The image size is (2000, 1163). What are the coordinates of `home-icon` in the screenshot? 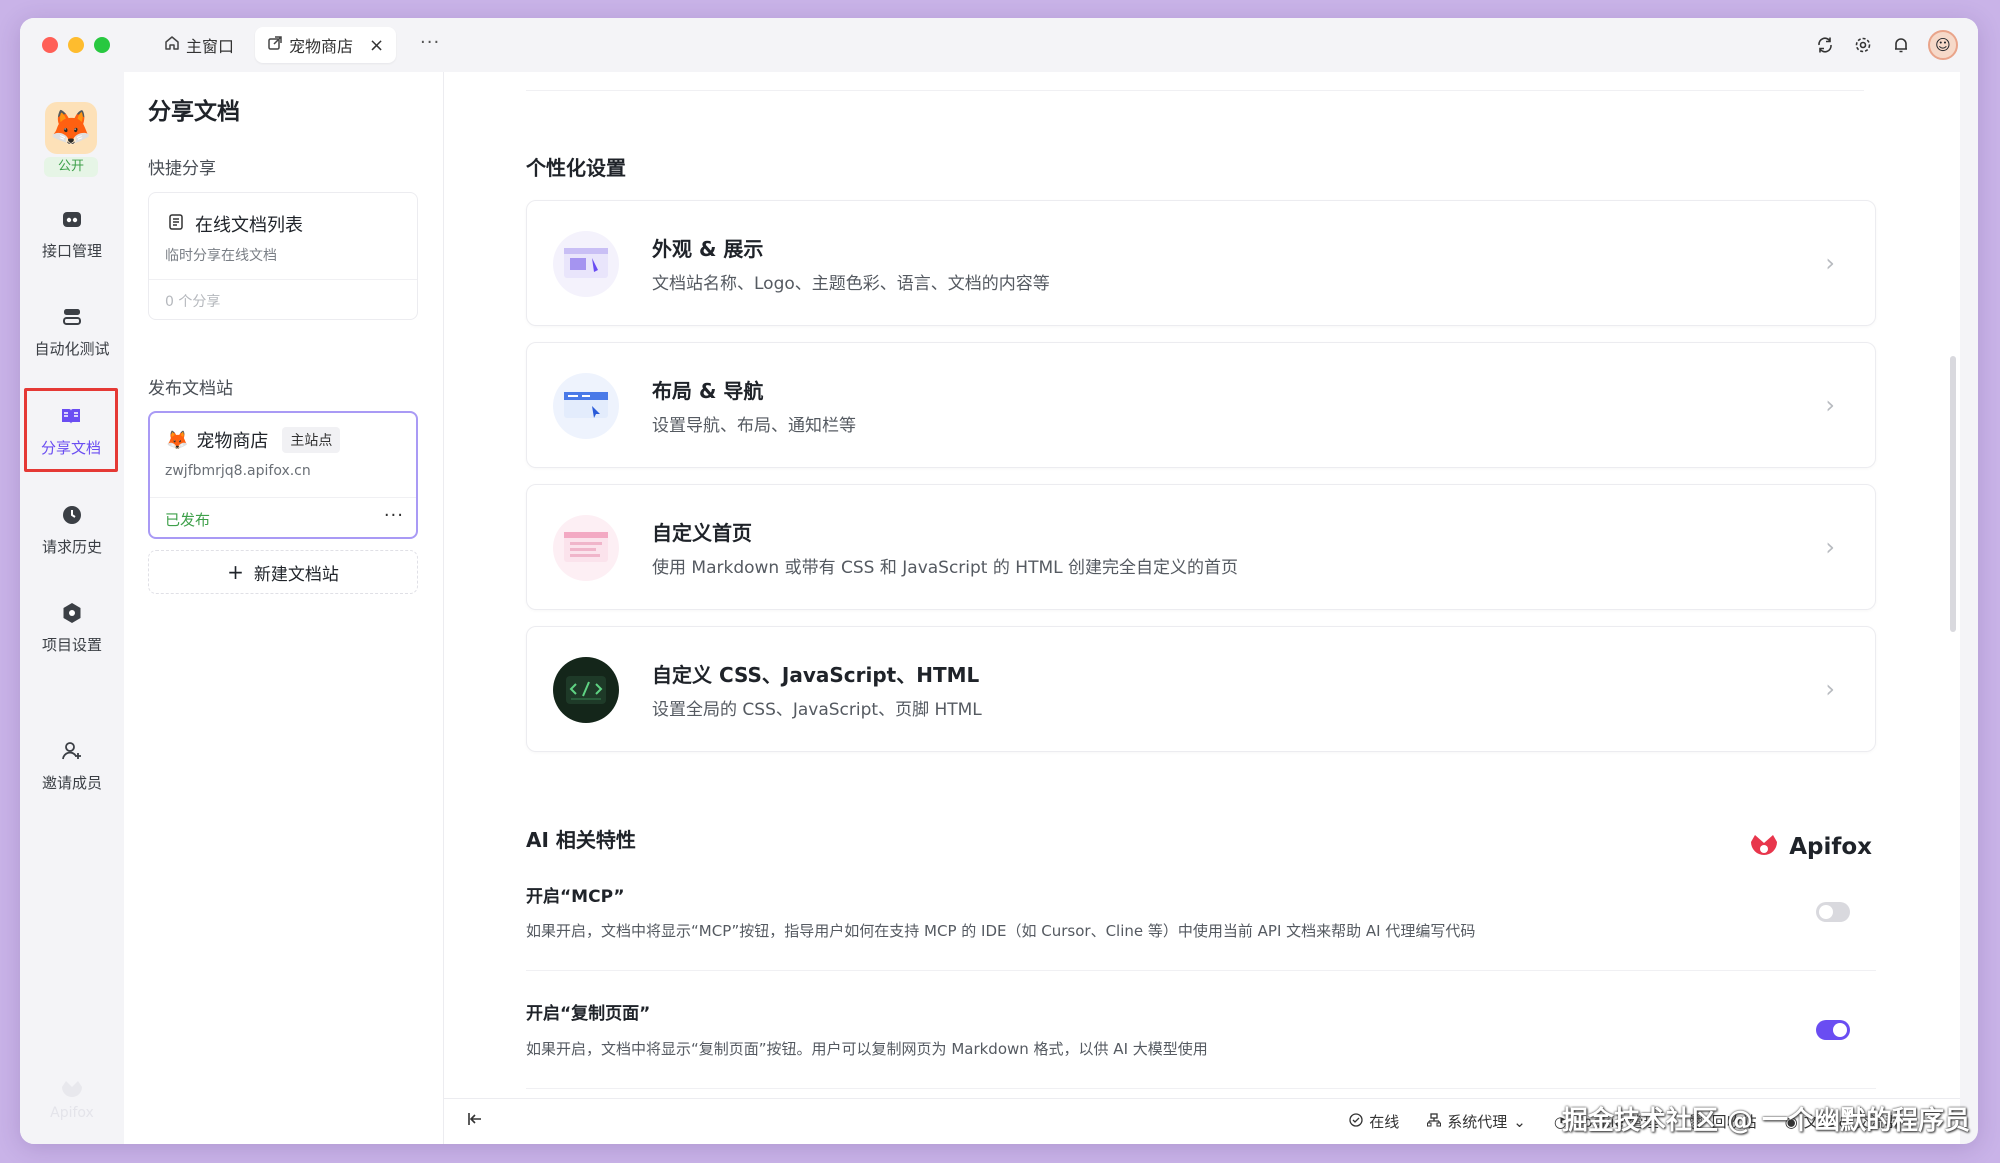 It's located at (172, 45).